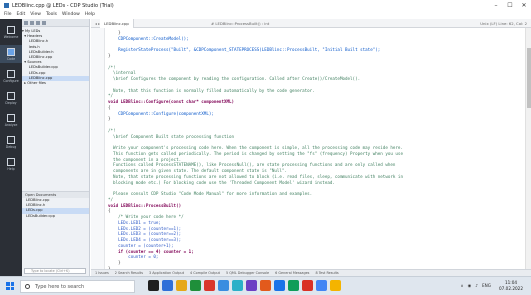  What do you see at coordinates (486, 285) in the screenshot?
I see `language-indicator: ENG` at bounding box center [486, 285].